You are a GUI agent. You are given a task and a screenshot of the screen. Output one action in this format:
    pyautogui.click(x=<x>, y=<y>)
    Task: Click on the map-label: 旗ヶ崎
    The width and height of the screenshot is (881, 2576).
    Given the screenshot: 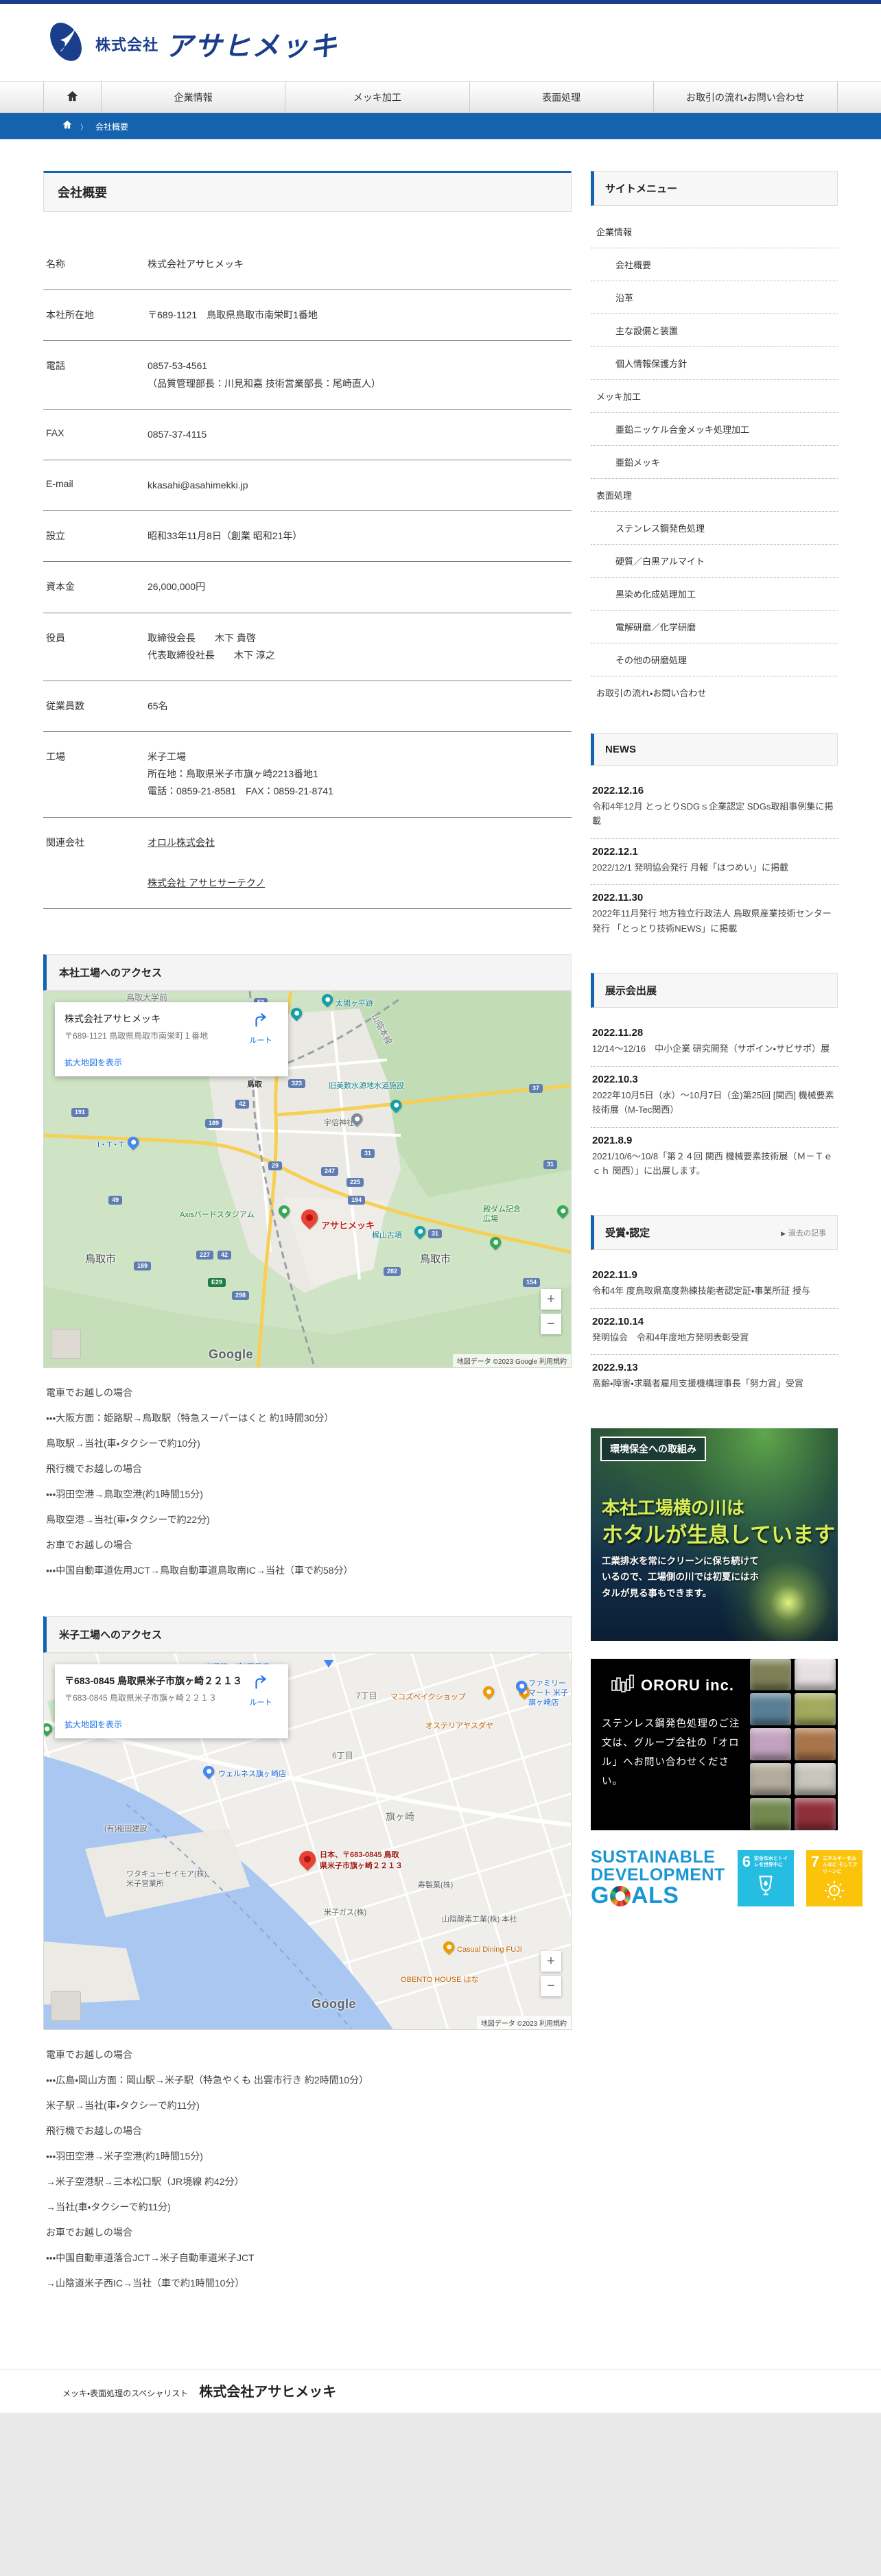 What is the action you would take?
    pyautogui.click(x=400, y=1816)
    